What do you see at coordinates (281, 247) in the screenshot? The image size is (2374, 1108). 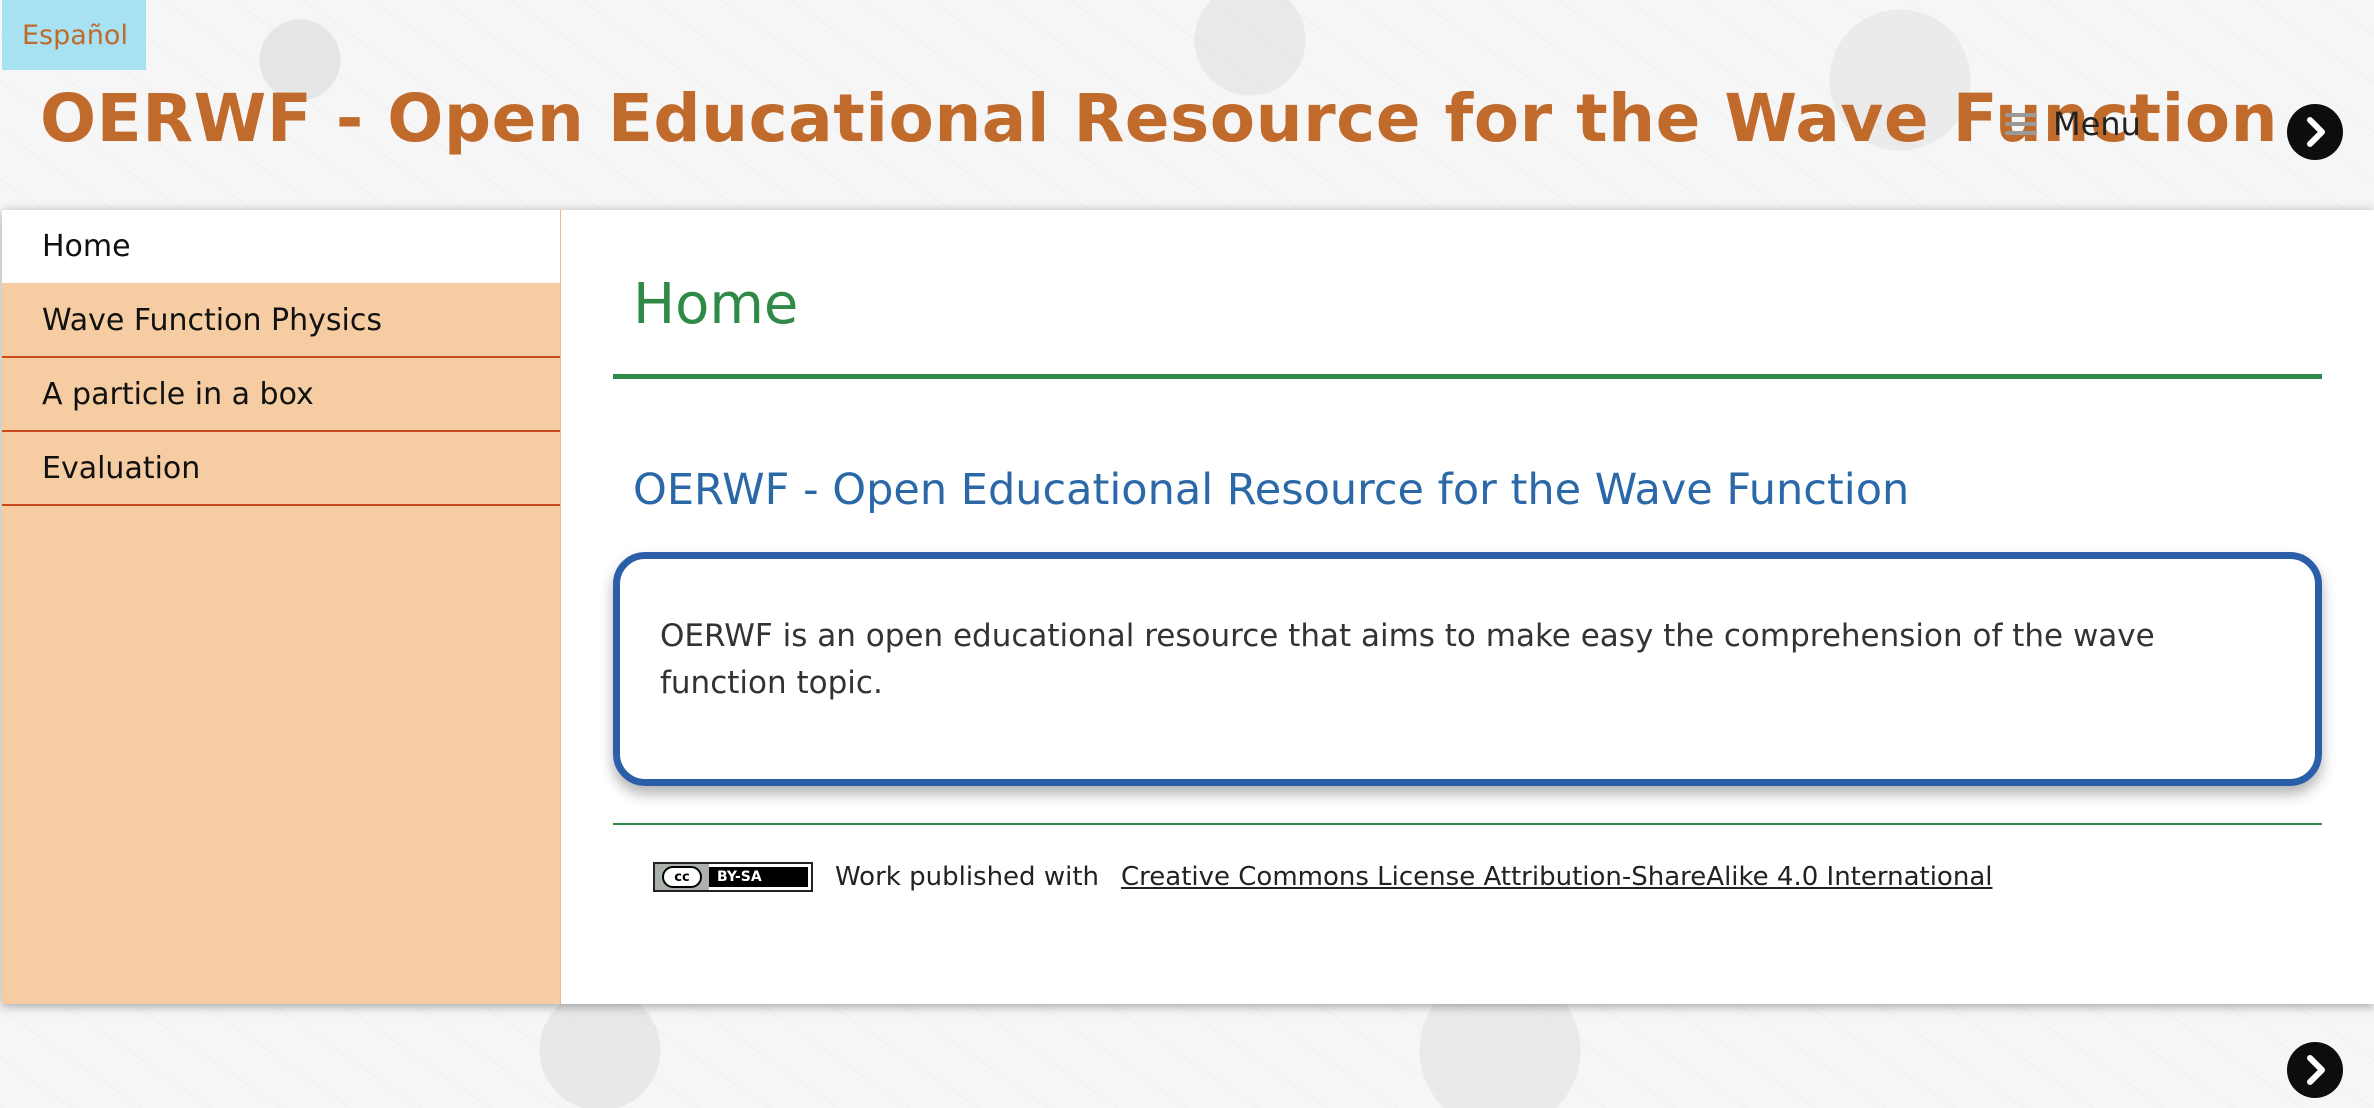 I see `sidebar-item-home: Home` at bounding box center [281, 247].